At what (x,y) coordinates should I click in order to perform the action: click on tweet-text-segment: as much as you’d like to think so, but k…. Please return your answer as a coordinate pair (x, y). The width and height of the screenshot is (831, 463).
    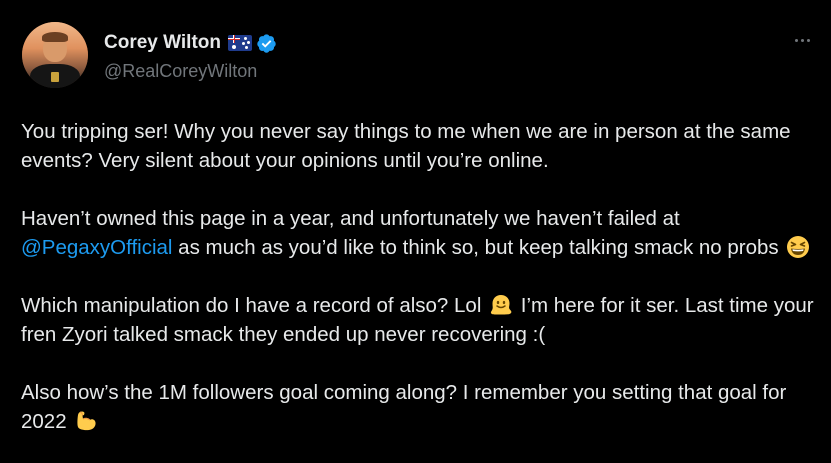
    Looking at the image, I should click on (475, 247).